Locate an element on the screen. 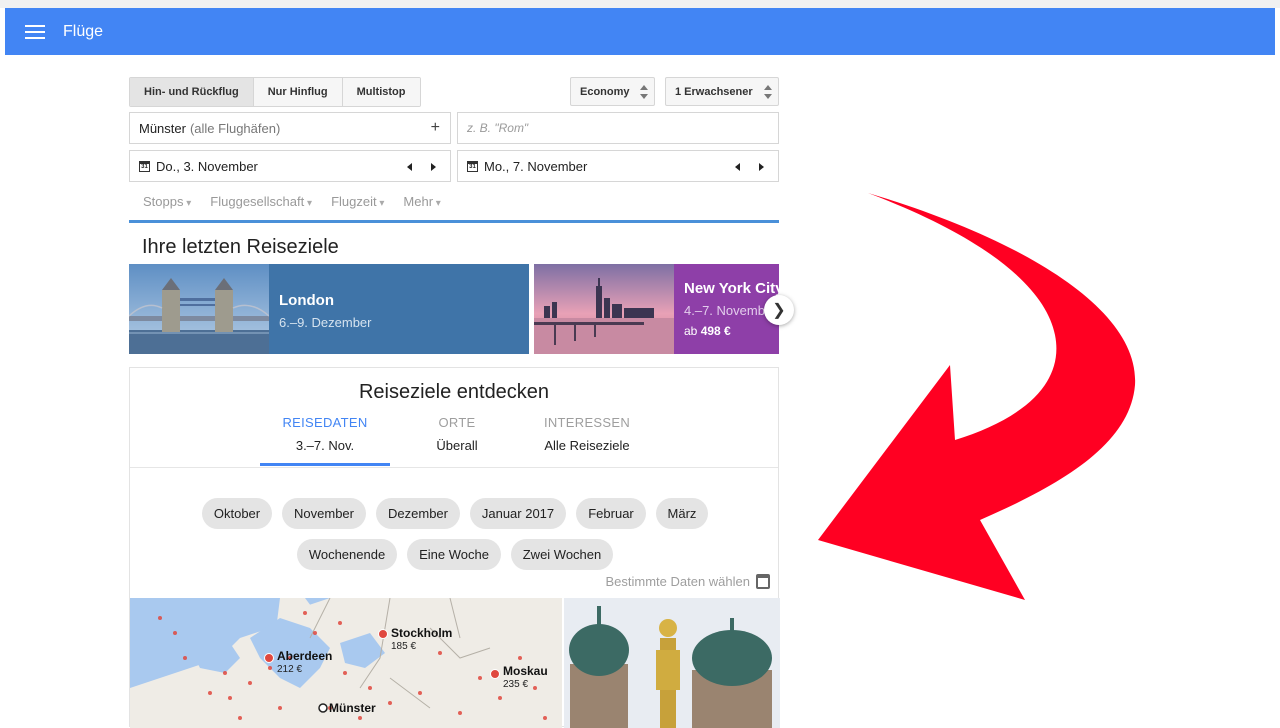 The width and height of the screenshot is (1280, 728). specific-dates-label: Bestimmte Daten wählen is located at coordinates (677, 581).